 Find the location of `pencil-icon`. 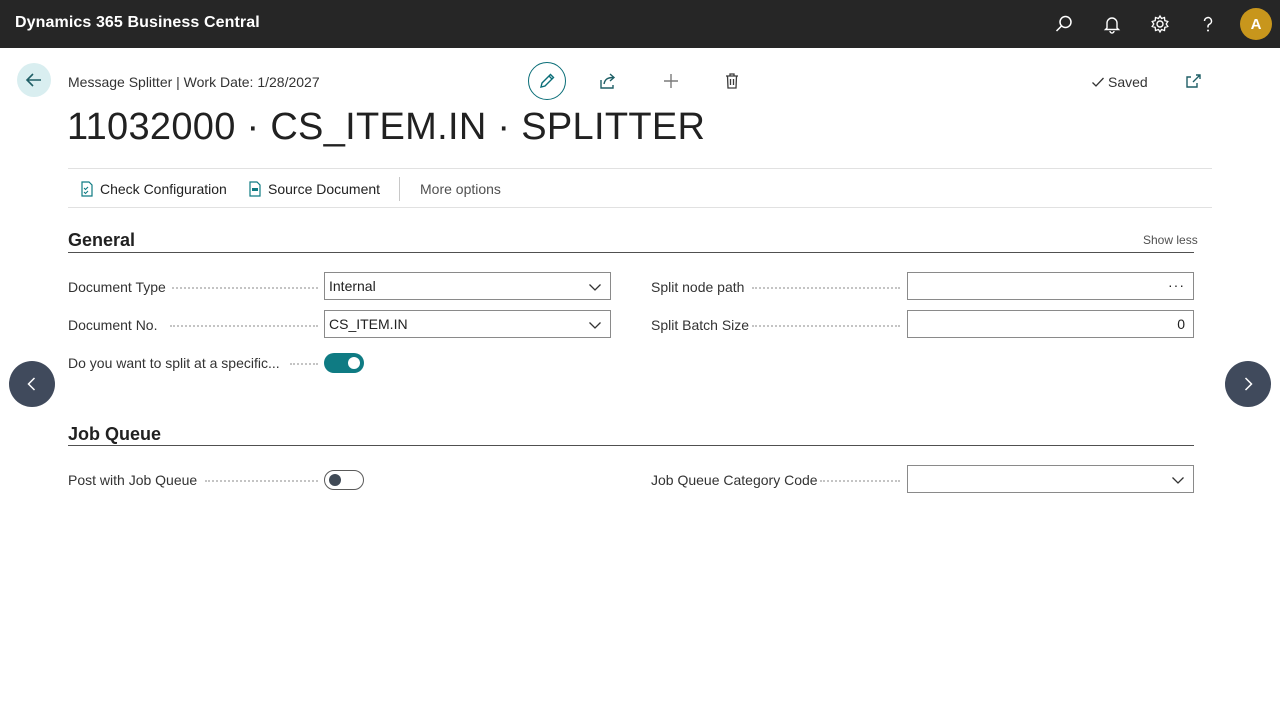

pencil-icon is located at coordinates (547, 80).